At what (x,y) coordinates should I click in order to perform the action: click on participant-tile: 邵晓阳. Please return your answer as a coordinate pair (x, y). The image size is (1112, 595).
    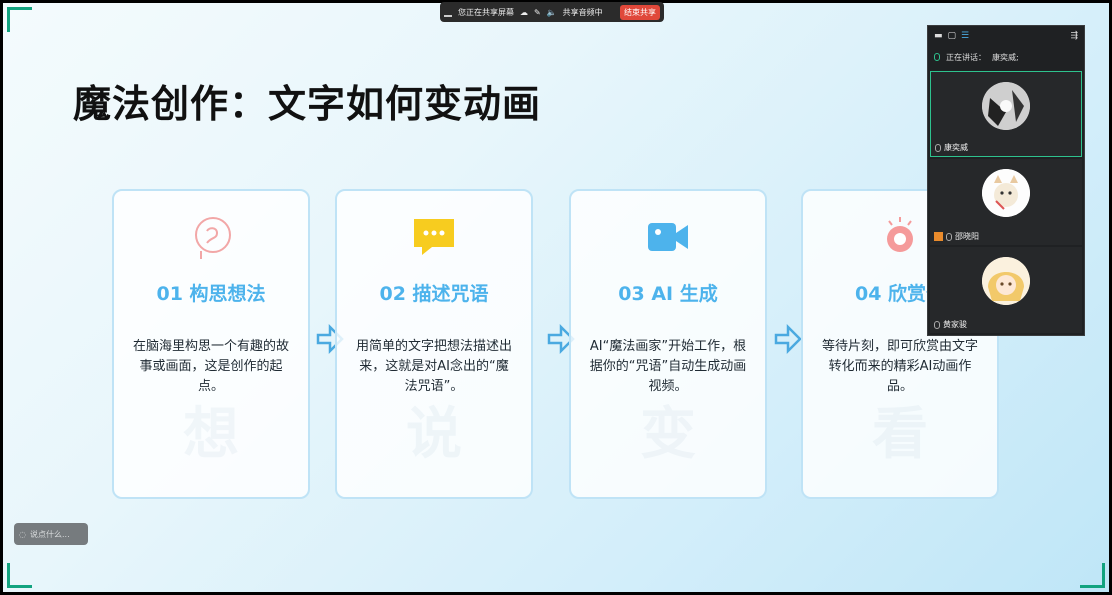
    Looking at the image, I should click on (1006, 202).